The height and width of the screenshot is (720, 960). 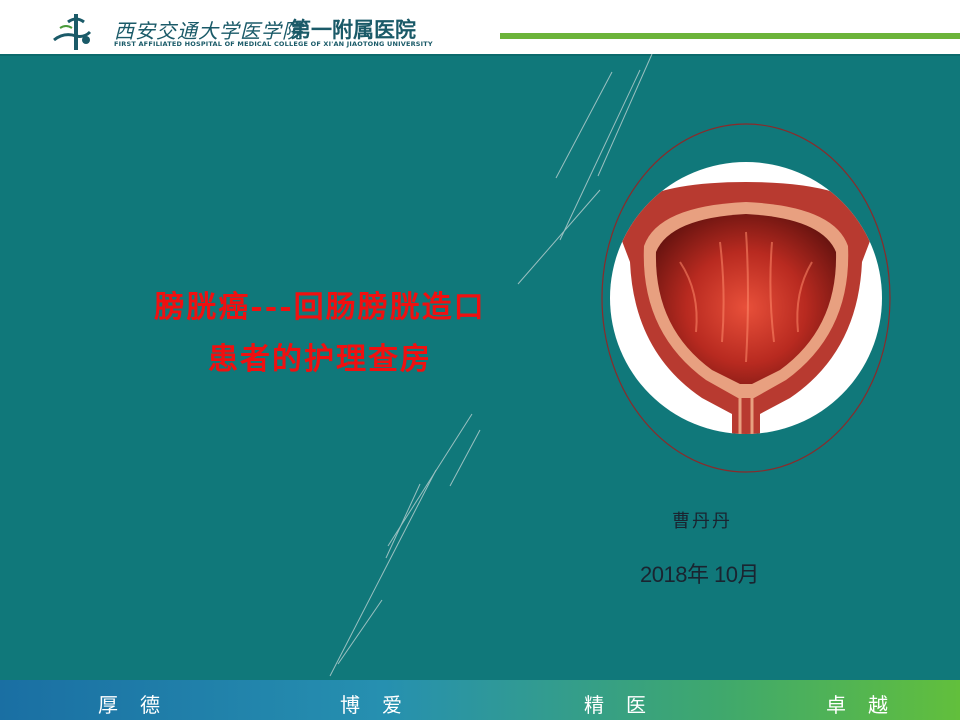 I want to click on motto-item-2: 博爱, so click(x=382, y=705).